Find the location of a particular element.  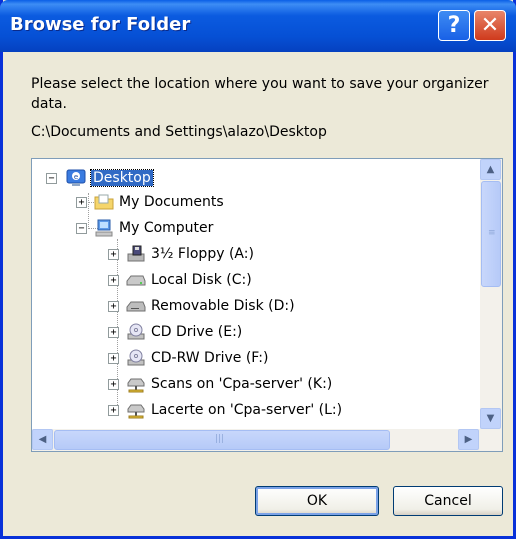

tree-item-label: Local Disk (C:) is located at coordinates (201, 280).